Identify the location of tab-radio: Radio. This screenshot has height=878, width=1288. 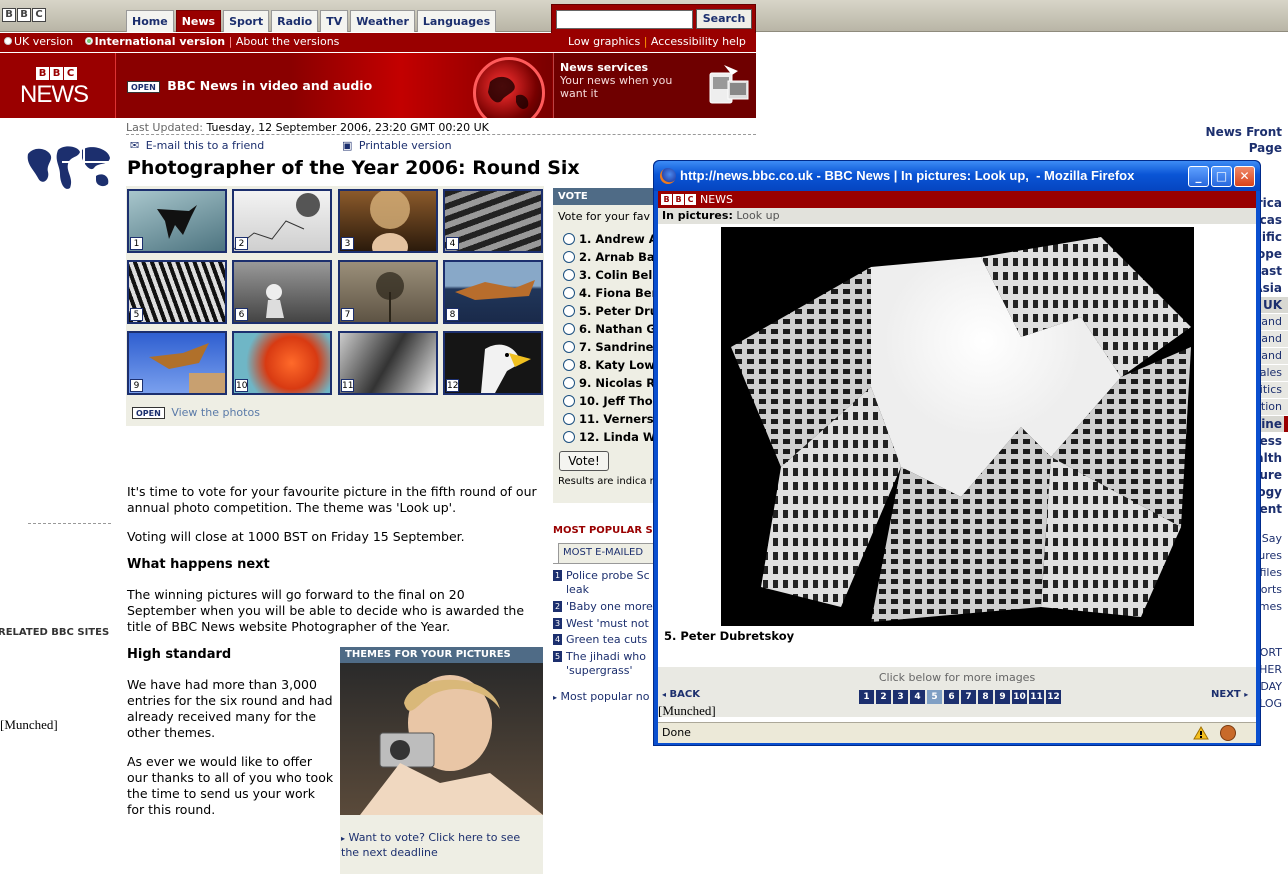
(295, 21).